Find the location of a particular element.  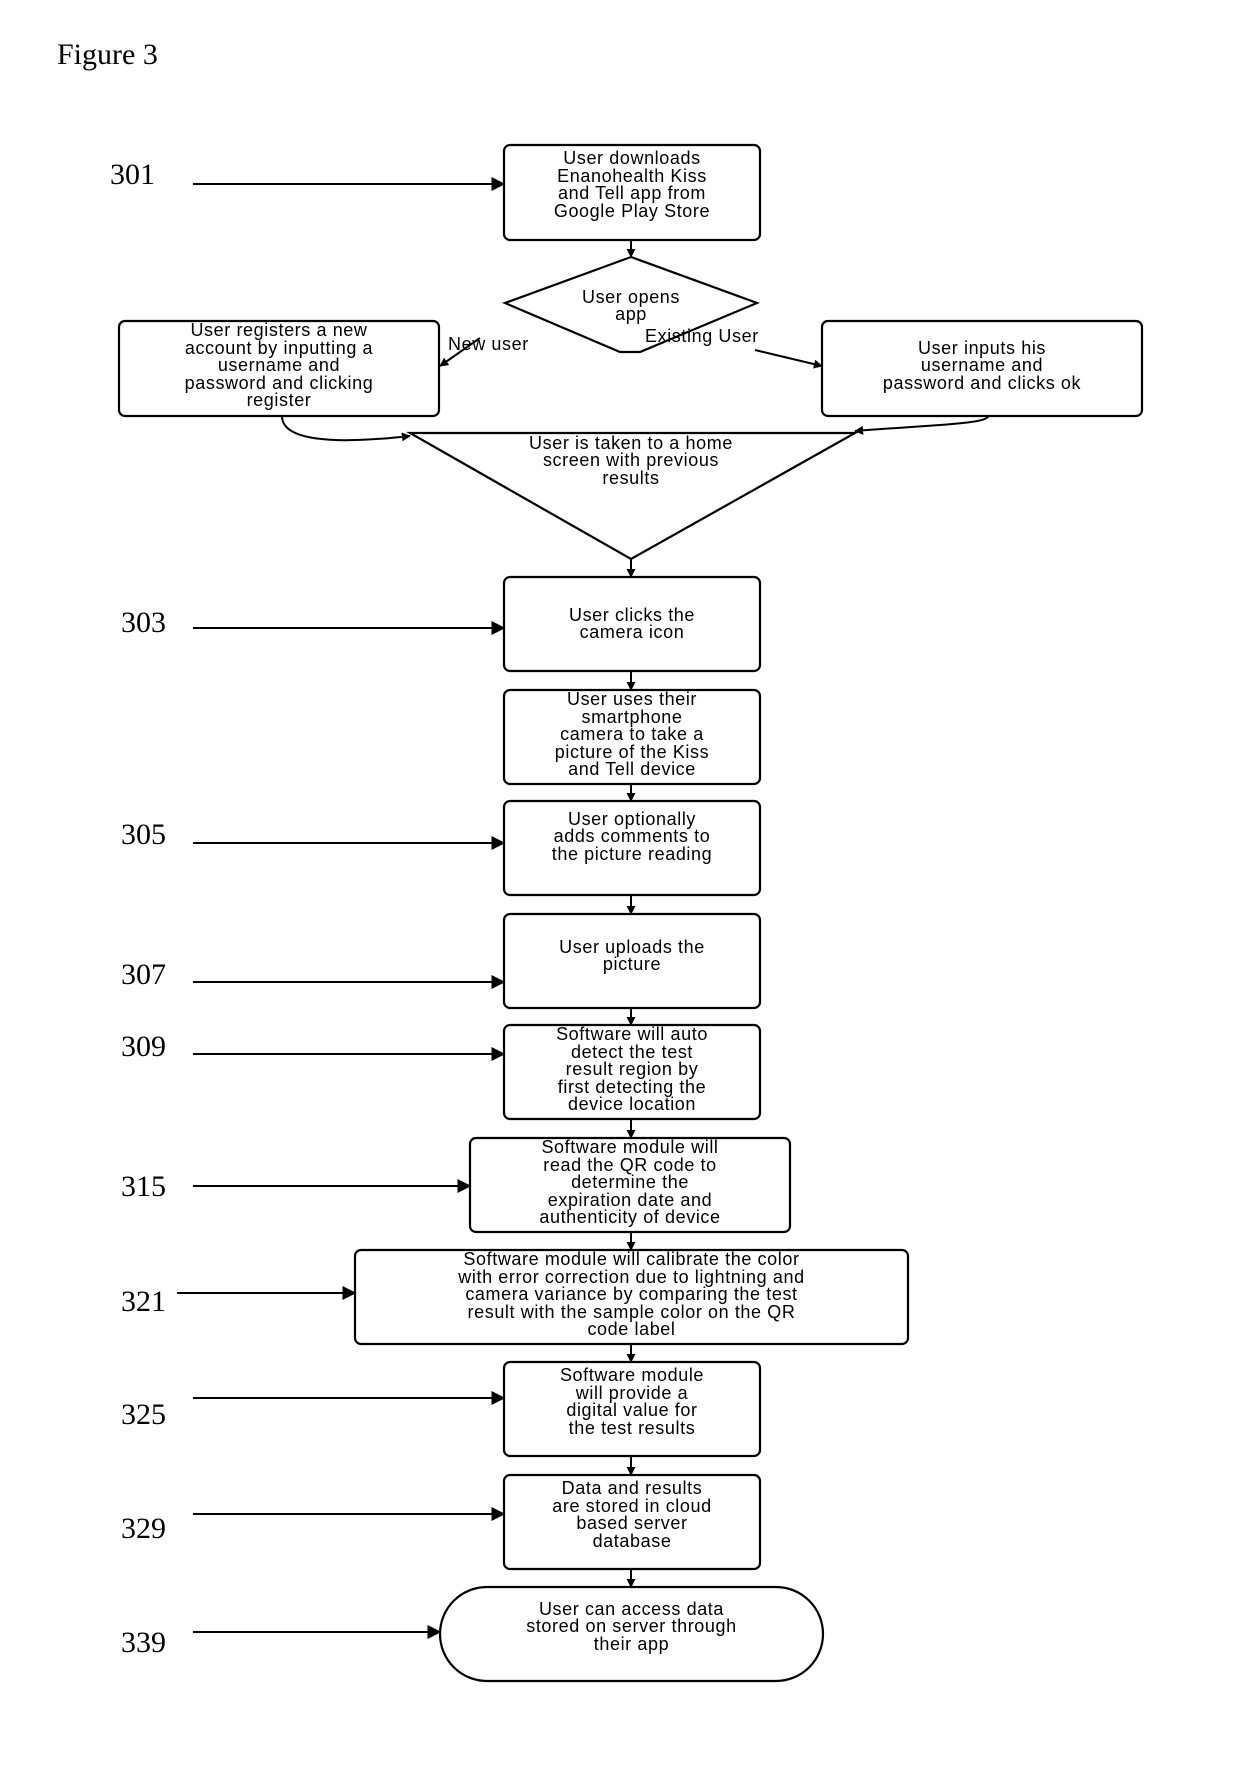

node-upload: User uploads the picture is located at coordinates (632, 955).